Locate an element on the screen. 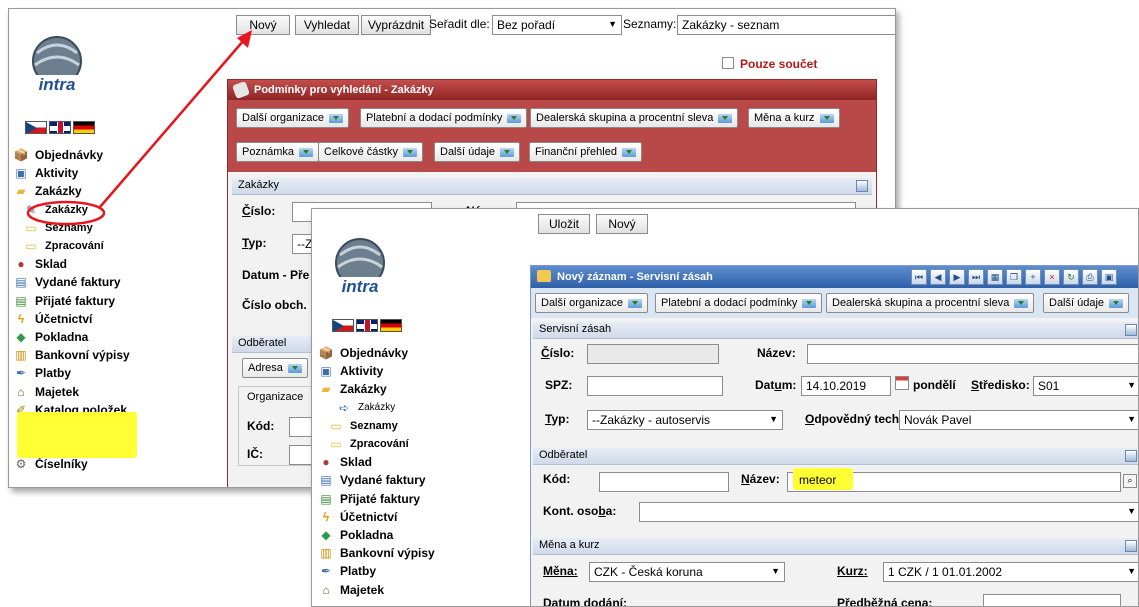  prev-record-icon: ◀ is located at coordinates (938, 277).